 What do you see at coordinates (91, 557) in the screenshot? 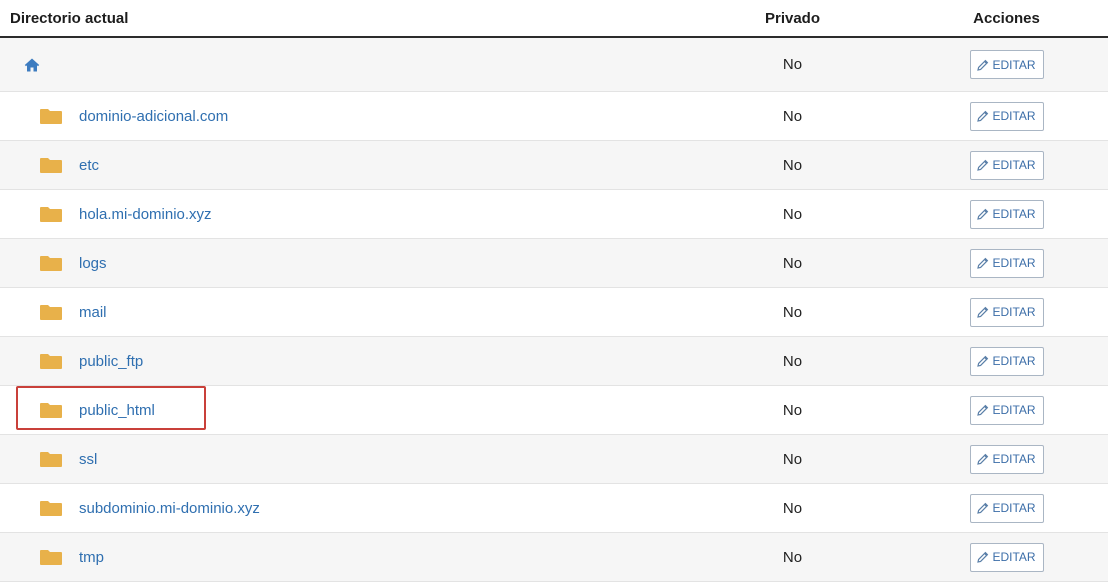
I see `directory-link: tmp` at bounding box center [91, 557].